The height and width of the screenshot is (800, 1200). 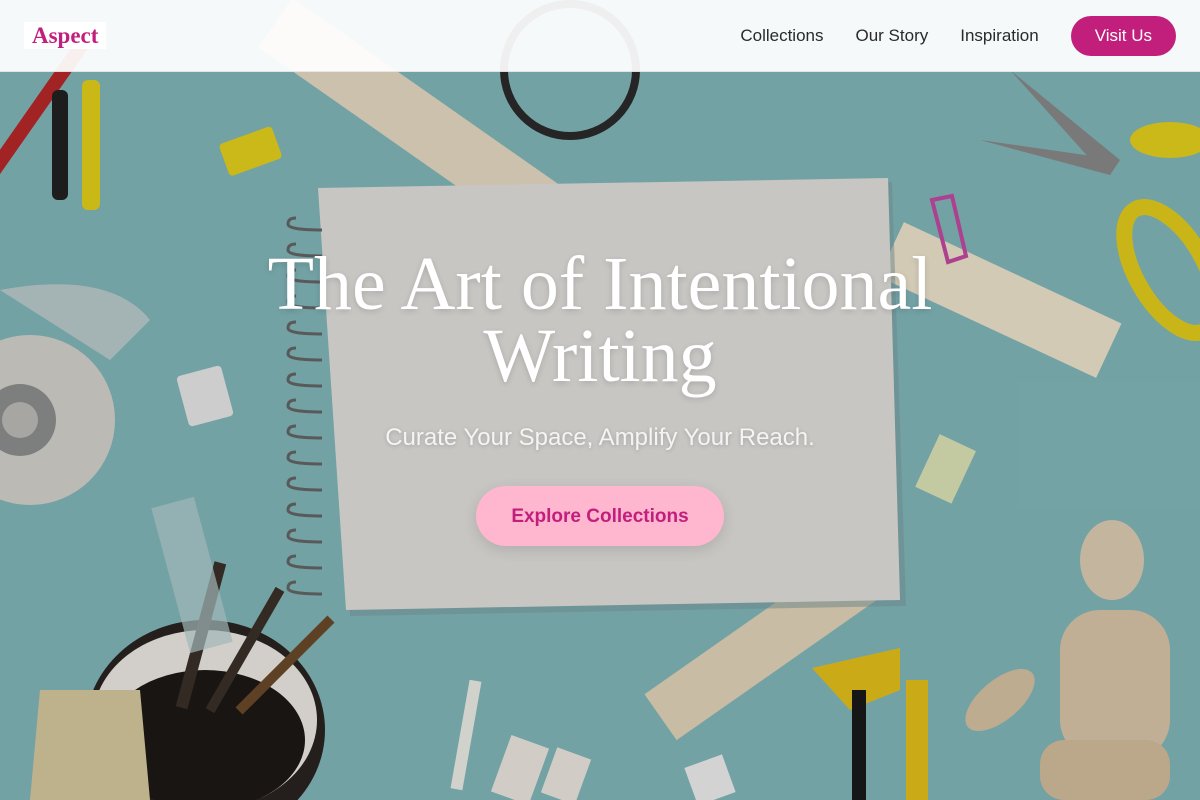 I want to click on nav-link-inspiration: Inspiration, so click(x=999, y=36).